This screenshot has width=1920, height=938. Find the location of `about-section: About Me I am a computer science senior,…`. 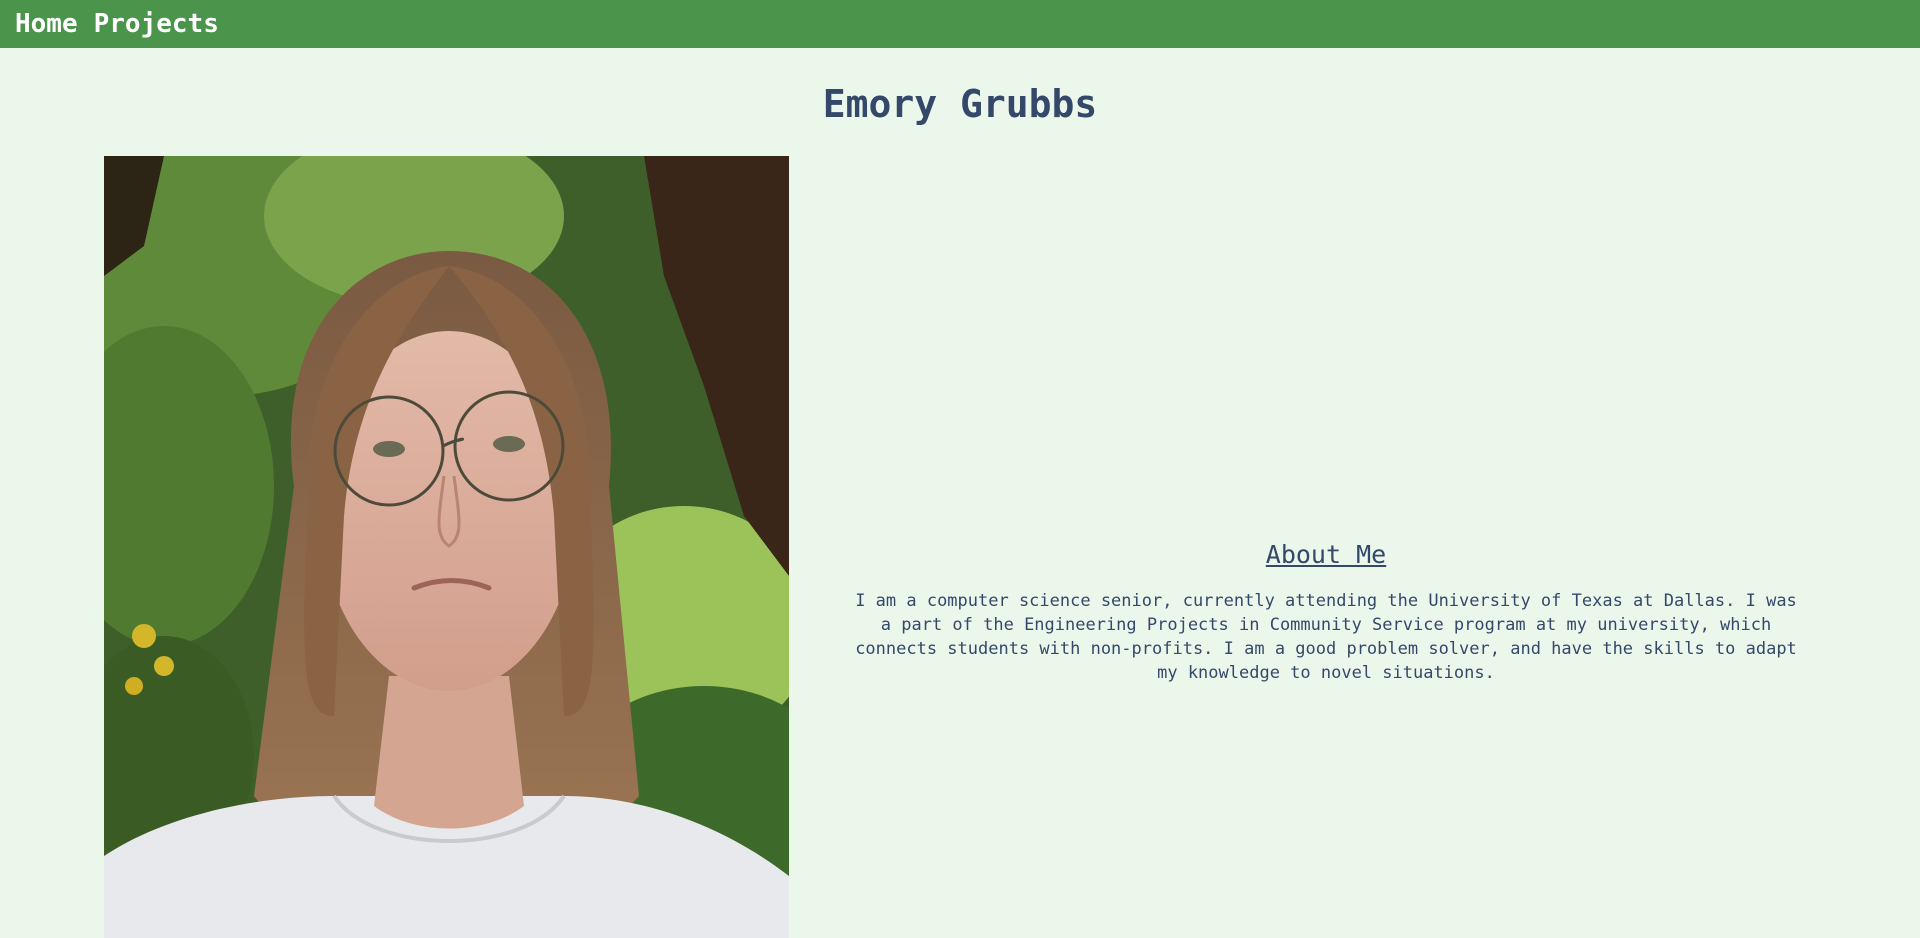

about-section: About Me I am a computer science senior,… is located at coordinates (1326, 612).